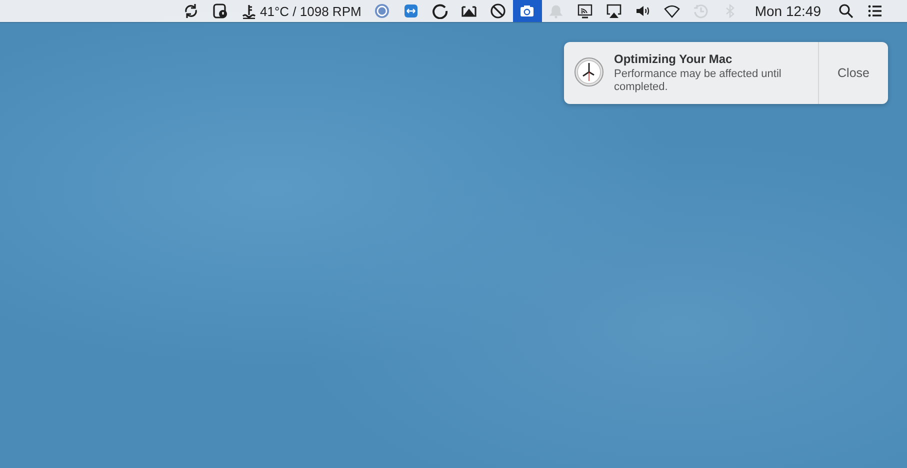  Describe the element at coordinates (220, 11) in the screenshot. I see `phone-alert-icon` at that location.